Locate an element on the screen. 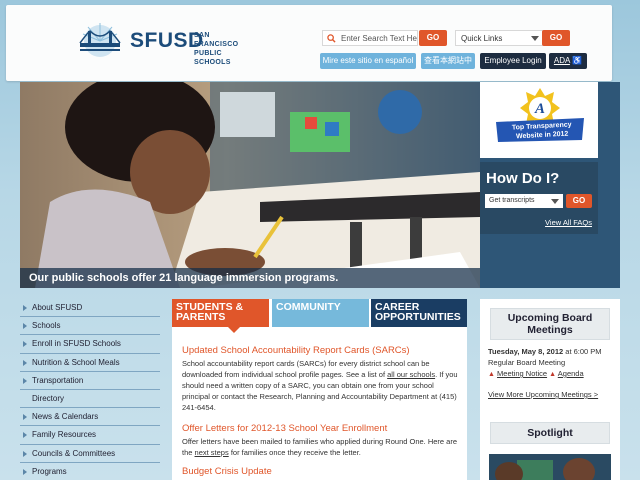  nav-label: Transportation is located at coordinates (58, 380).